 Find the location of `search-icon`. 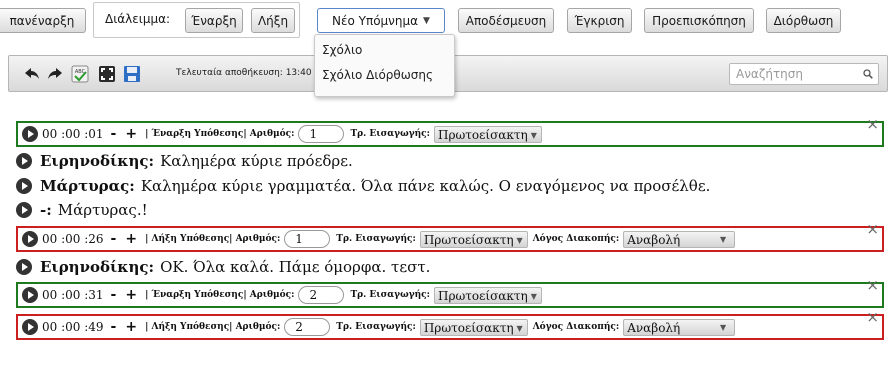

search-icon is located at coordinates (868, 74).